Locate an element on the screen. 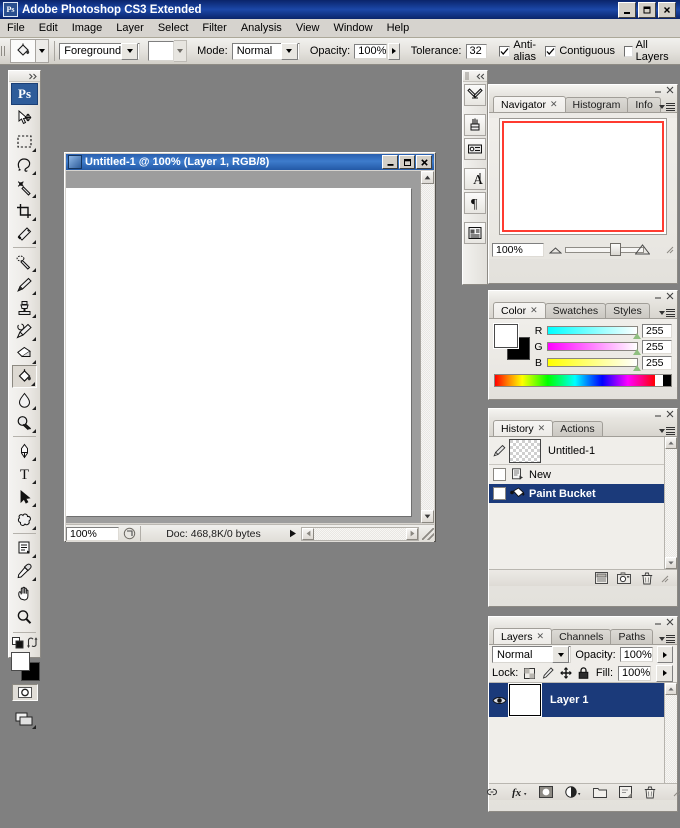 The width and height of the screenshot is (680, 828). tab-info: Info is located at coordinates (644, 104).